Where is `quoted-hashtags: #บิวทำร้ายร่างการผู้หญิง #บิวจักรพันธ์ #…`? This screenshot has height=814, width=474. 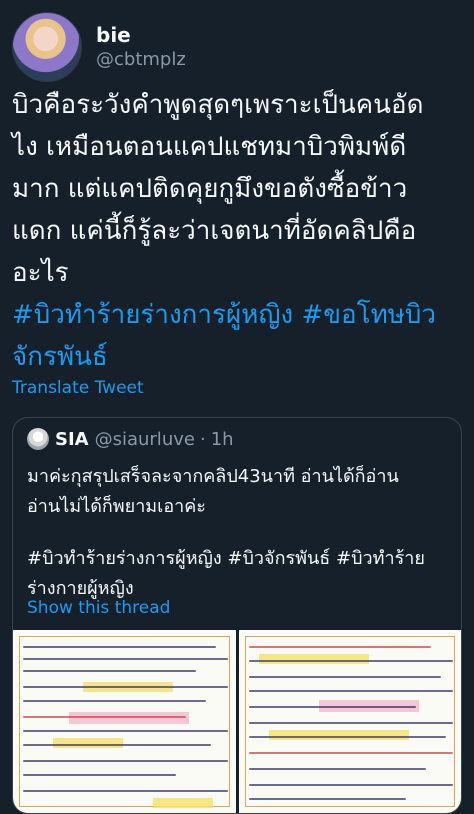
quoted-hashtags: #บิวทำร้ายร่างการผู้หญิง #บิวจักรพันธ์ #… is located at coordinates (226, 558).